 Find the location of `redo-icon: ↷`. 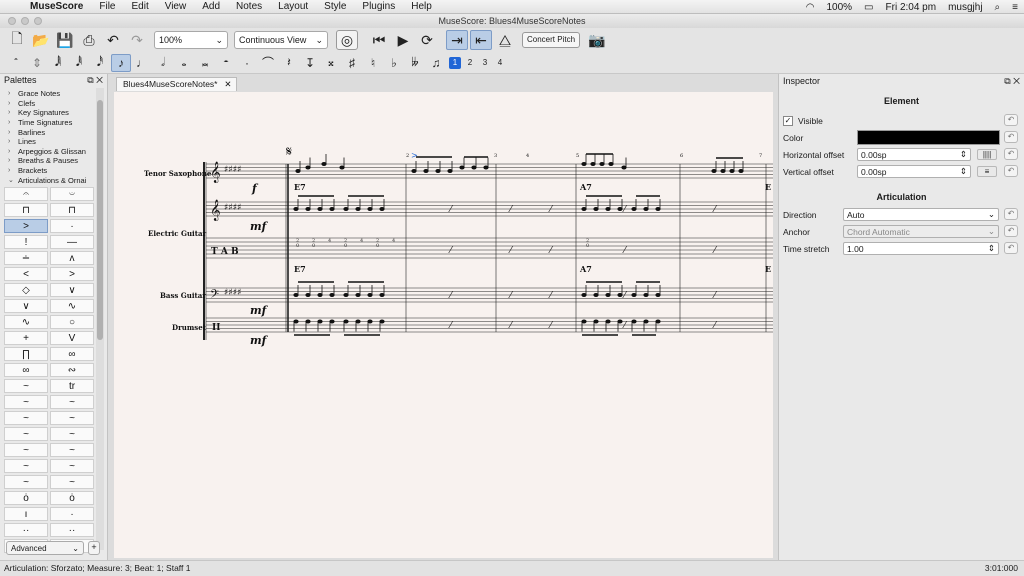

redo-icon: ↷ is located at coordinates (137, 40).